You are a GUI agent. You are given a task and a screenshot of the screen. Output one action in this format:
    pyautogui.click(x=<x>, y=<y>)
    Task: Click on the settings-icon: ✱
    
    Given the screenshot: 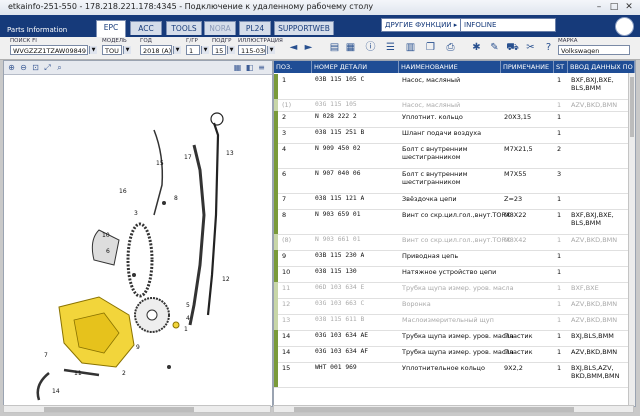 What is the action you would take?
    pyautogui.click(x=476, y=47)
    